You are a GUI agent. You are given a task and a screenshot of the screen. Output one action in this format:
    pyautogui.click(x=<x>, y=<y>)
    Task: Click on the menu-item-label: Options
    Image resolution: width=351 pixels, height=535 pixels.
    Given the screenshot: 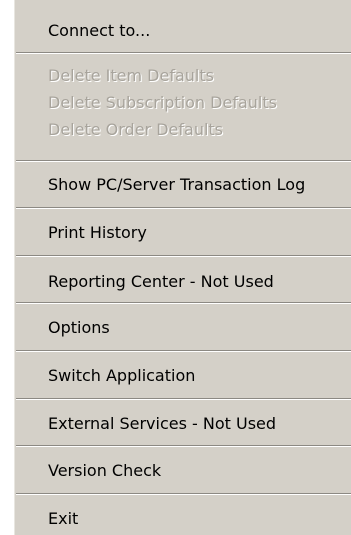 What is the action you would take?
    pyautogui.click(x=79, y=327)
    